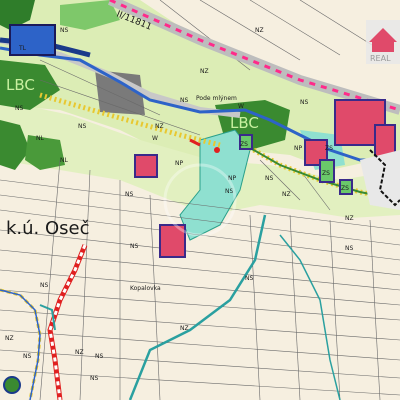  I want to click on logo-text: REAL, so click(380, 58).